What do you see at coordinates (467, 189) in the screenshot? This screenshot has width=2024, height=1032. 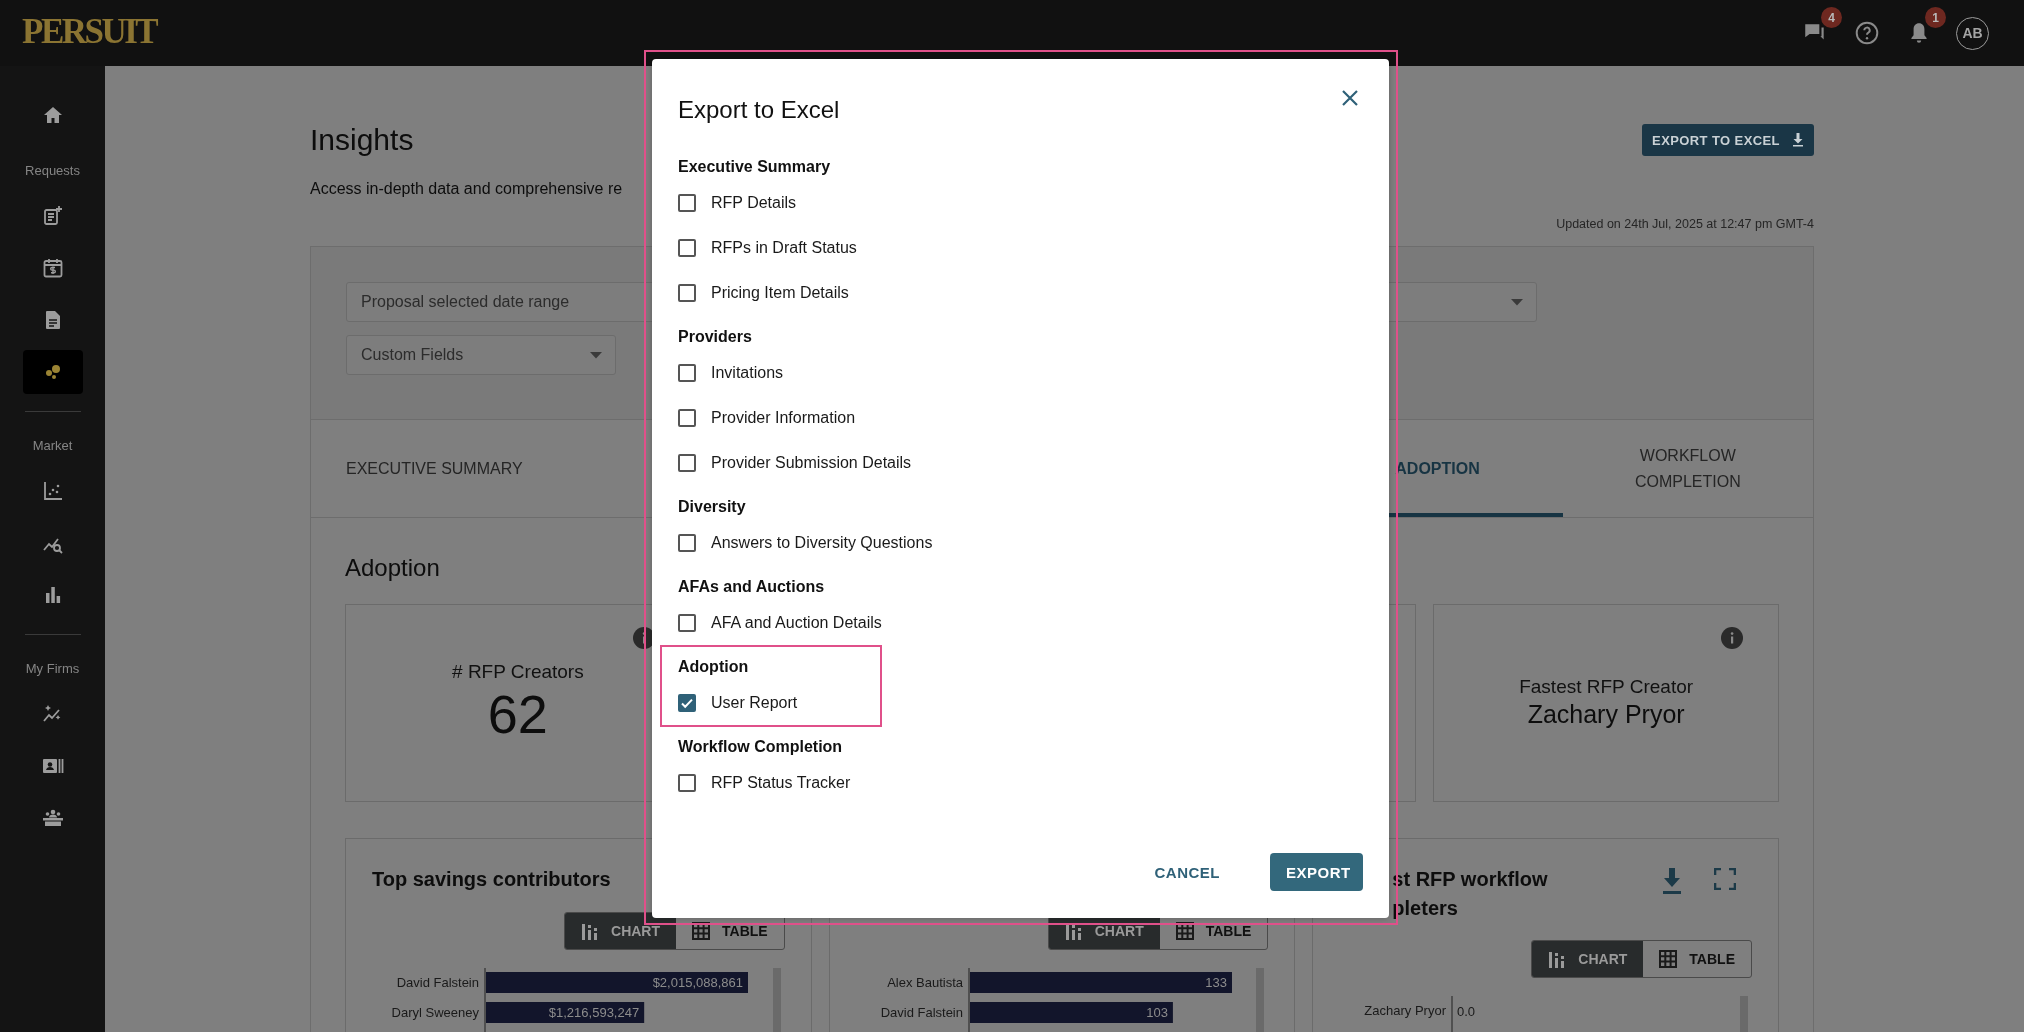 I see `page-description: Access in-depth data and comprehensive re` at bounding box center [467, 189].